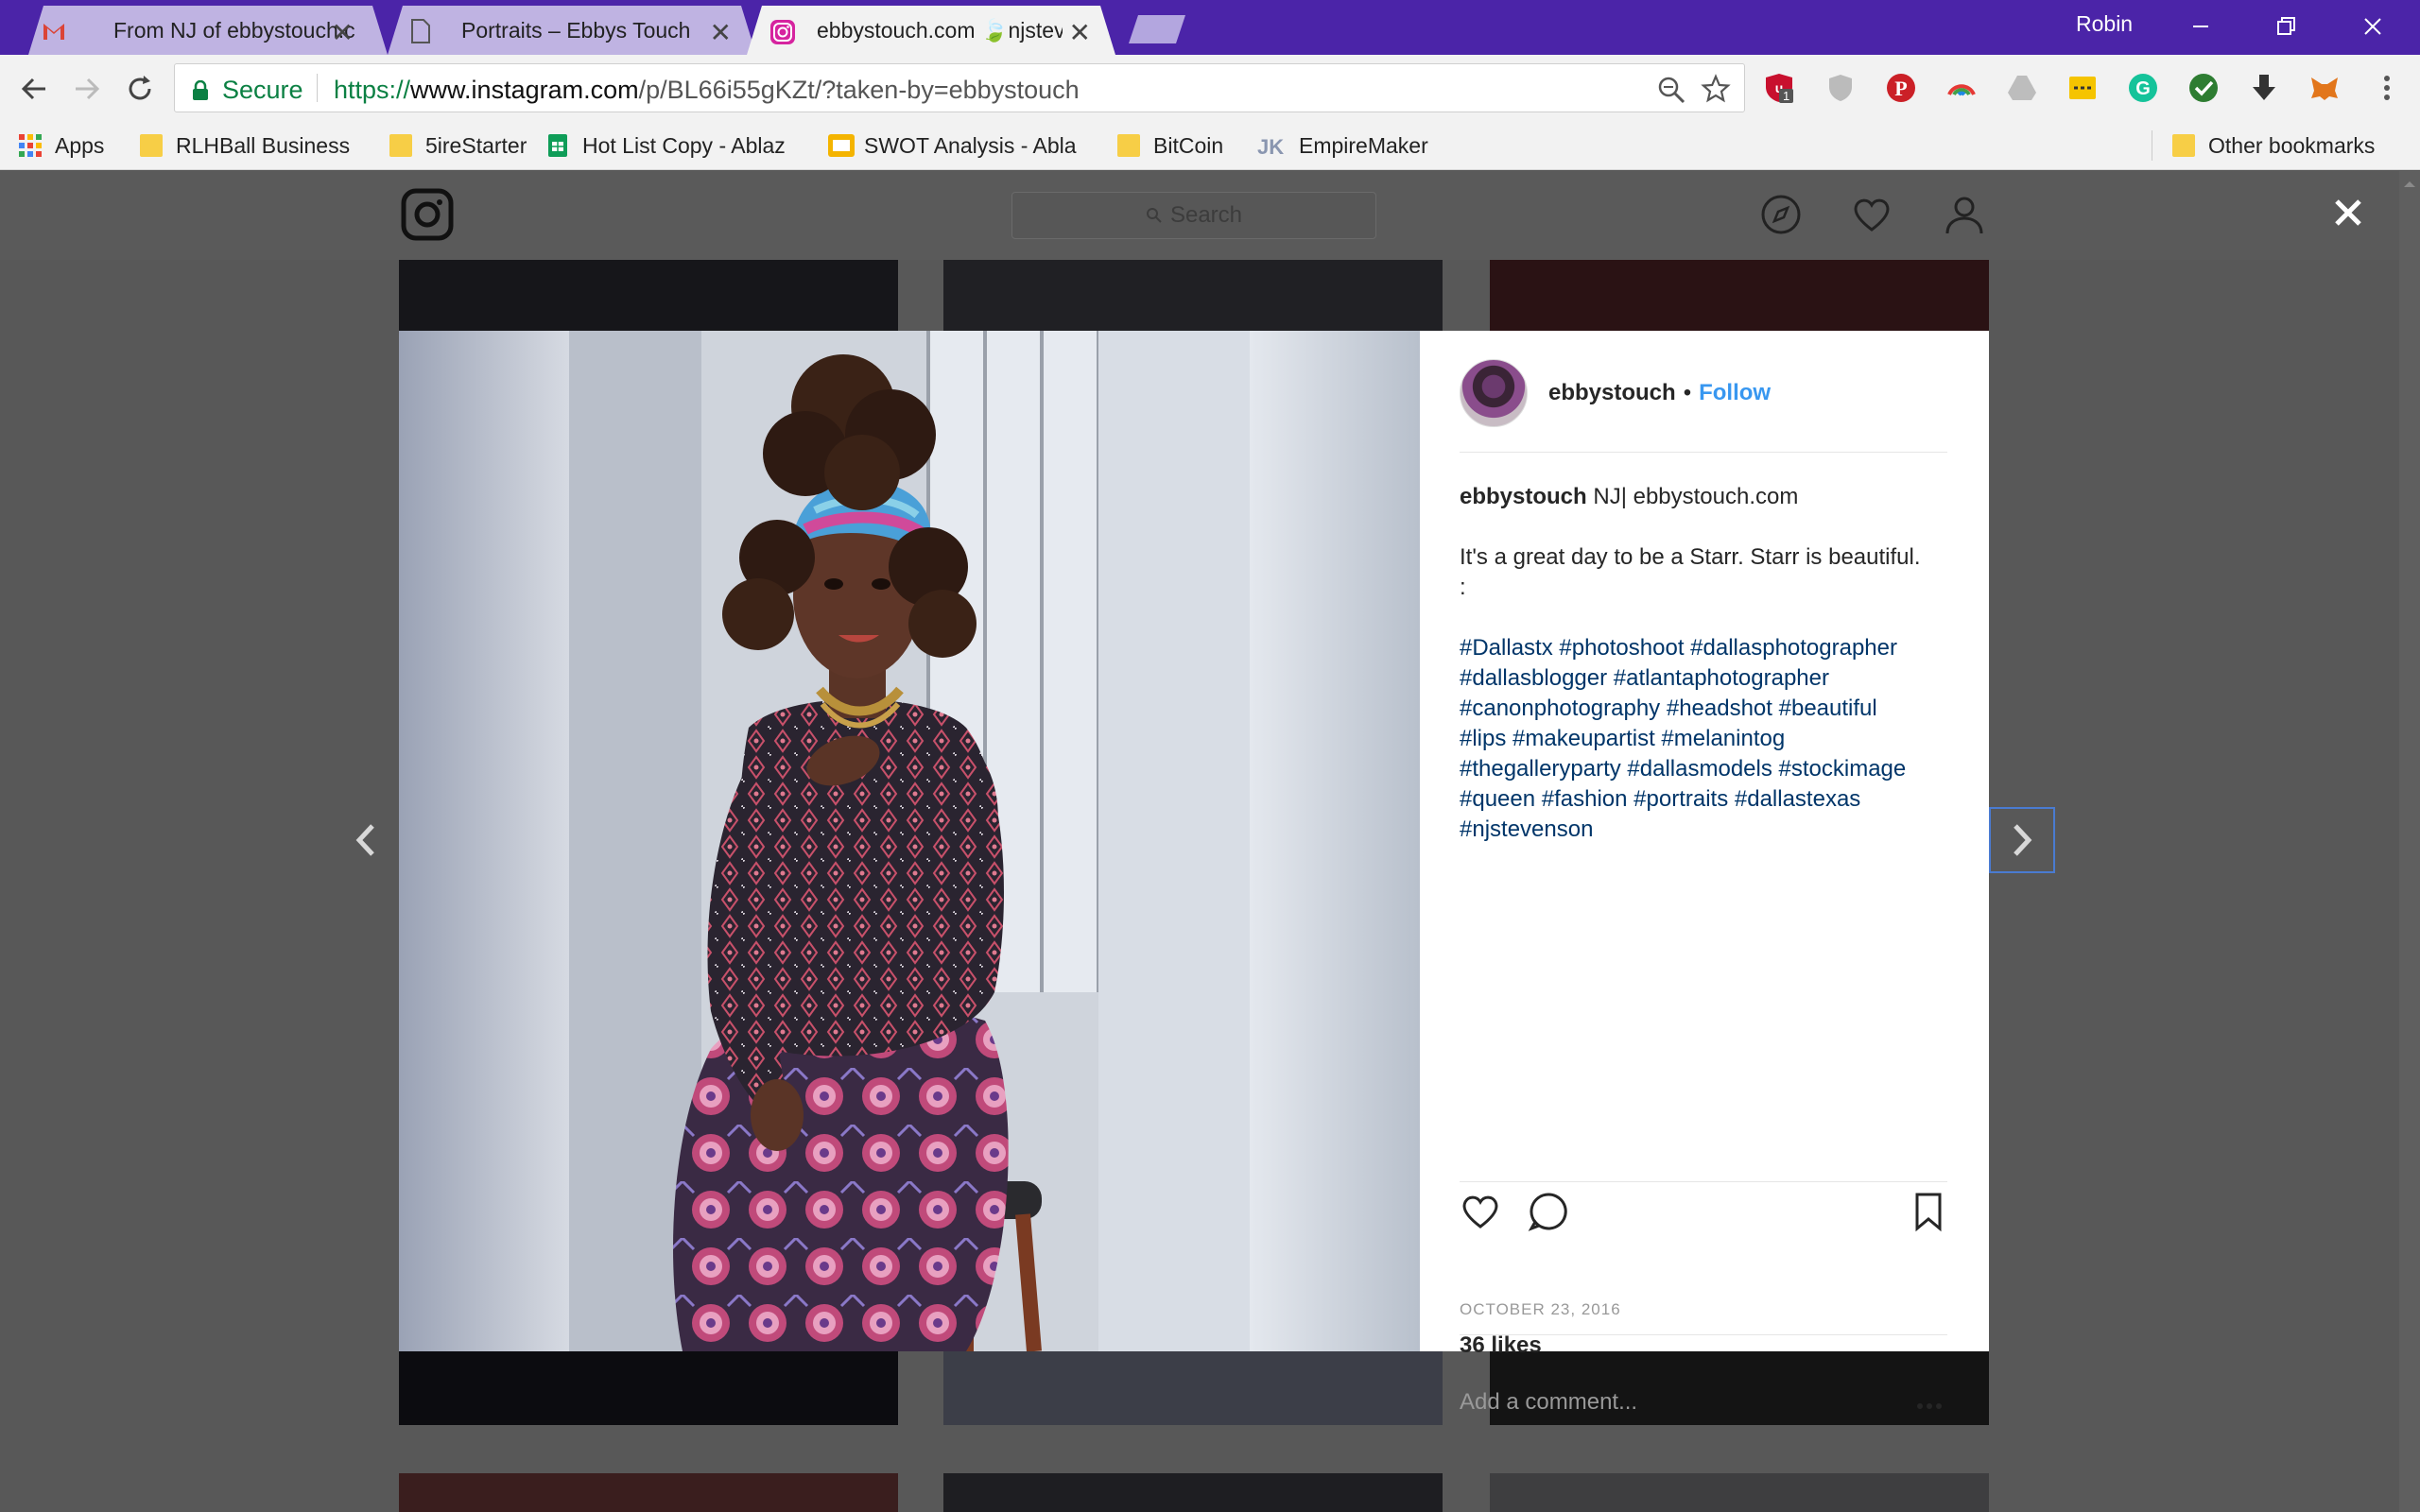 Image resolution: width=2420 pixels, height=1512 pixels. Describe the element at coordinates (2286, 26) in the screenshot. I see `restore-icon` at that location.